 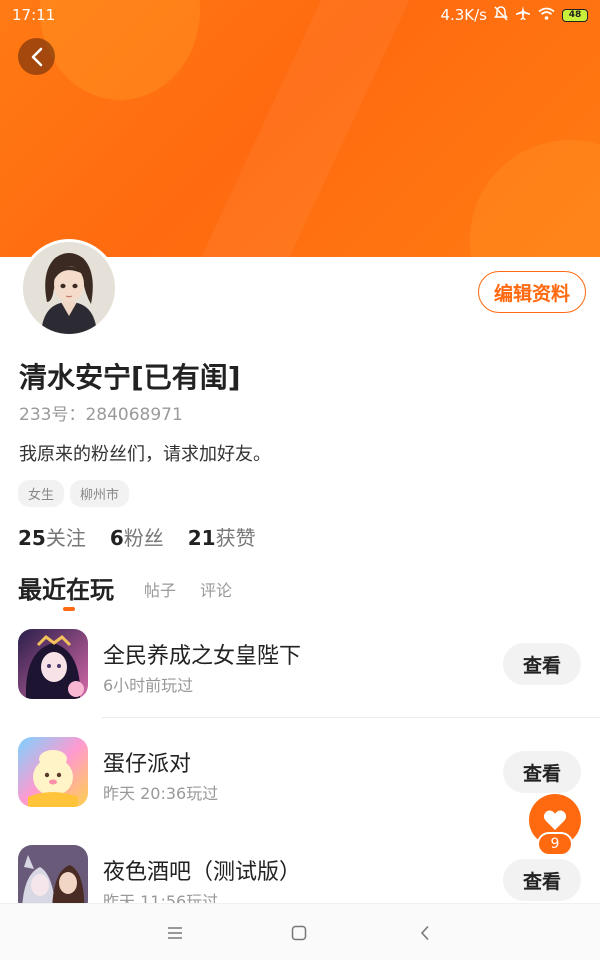 I want to click on home-button, so click(x=299, y=933).